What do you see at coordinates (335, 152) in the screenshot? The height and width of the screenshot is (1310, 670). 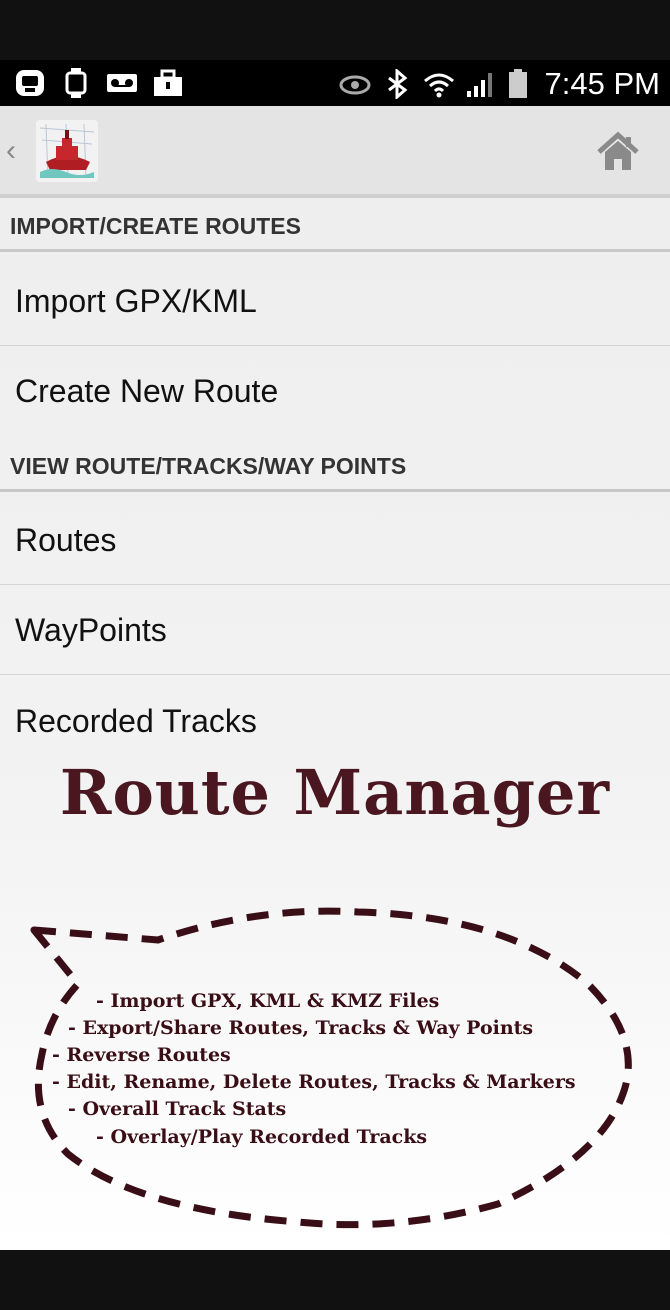 I see `action-bar: ‹` at bounding box center [335, 152].